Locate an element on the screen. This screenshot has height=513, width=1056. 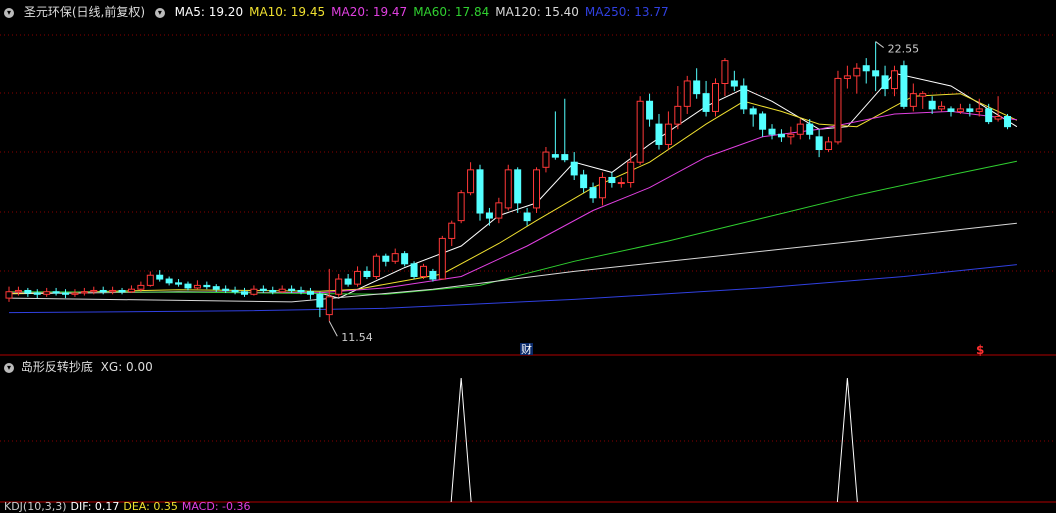
settings-toggle-icon: ▾ is located at coordinates (9, 12).